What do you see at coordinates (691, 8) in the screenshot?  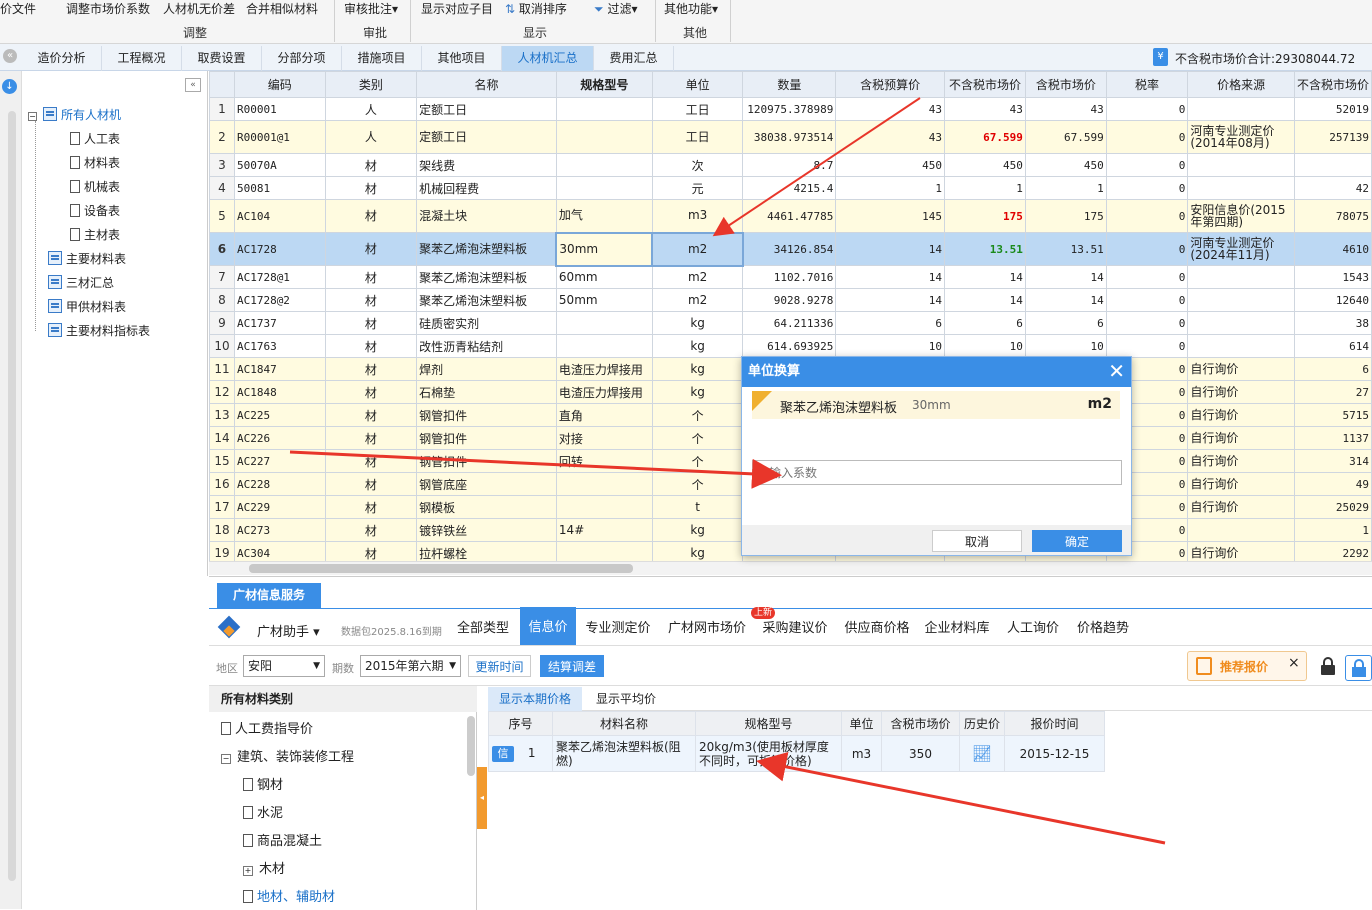 I see `ribbon-other-functions: 其他功能▾` at bounding box center [691, 8].